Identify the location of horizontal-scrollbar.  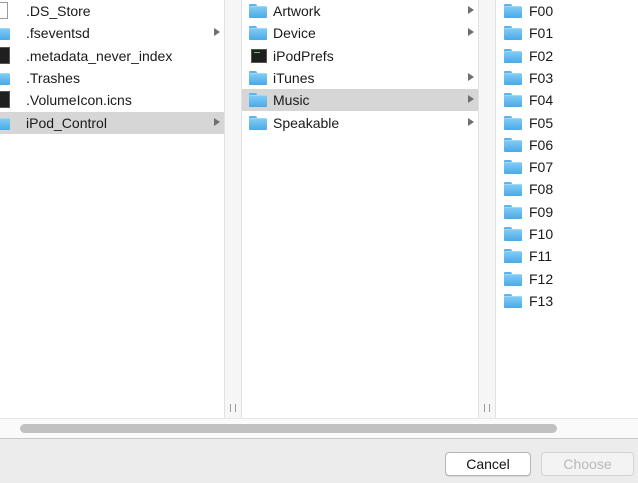
(319, 428).